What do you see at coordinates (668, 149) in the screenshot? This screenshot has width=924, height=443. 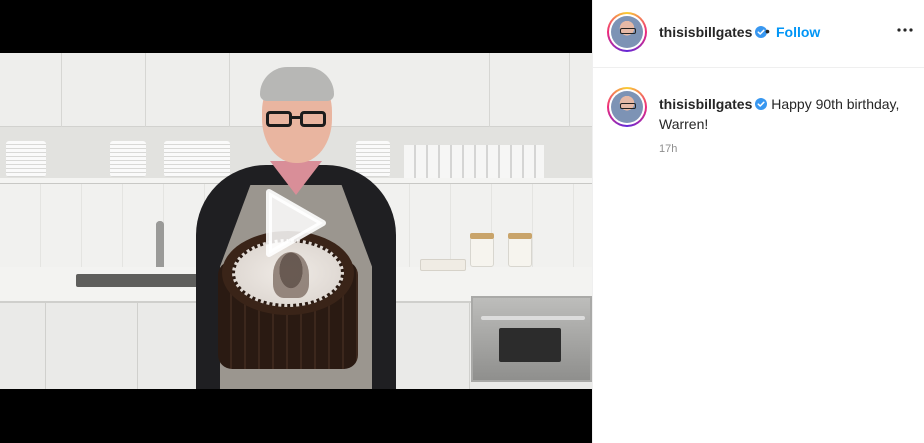 I see `post-timestamp: 17h` at bounding box center [668, 149].